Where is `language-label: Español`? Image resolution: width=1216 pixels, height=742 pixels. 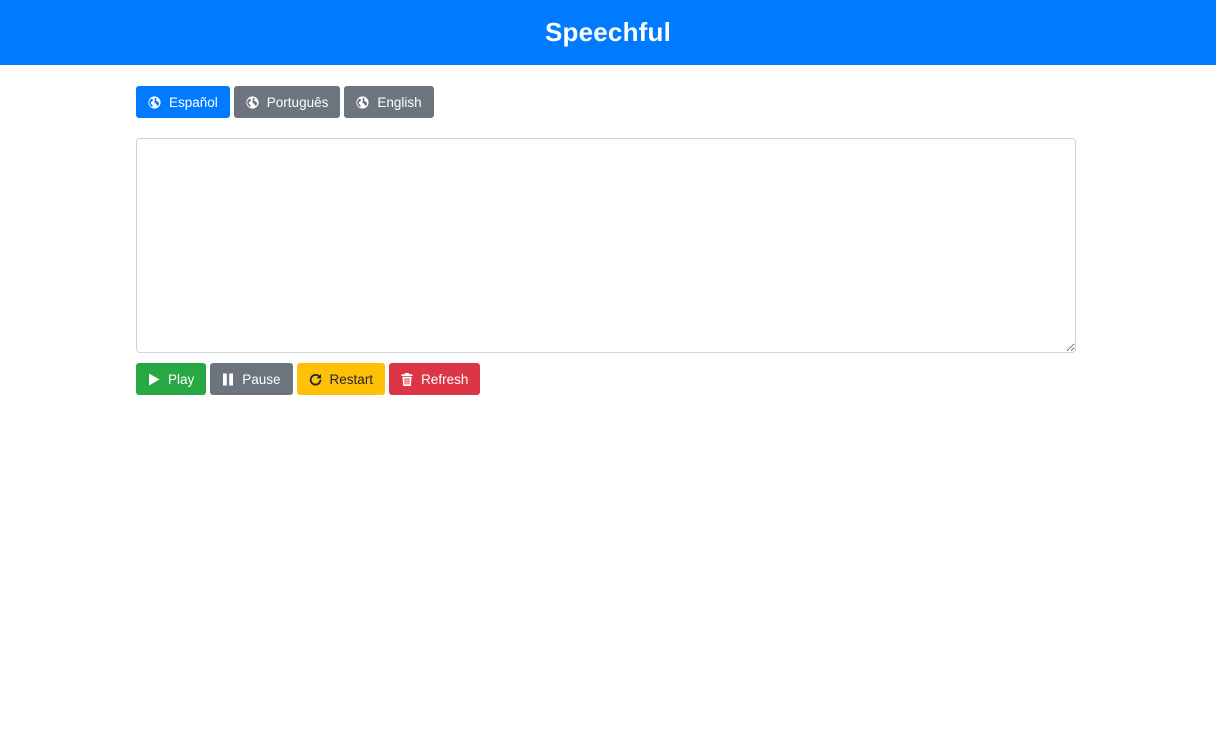 language-label: Español is located at coordinates (193, 102).